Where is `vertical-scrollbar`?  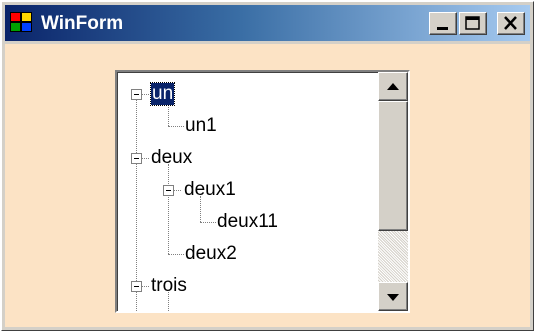
vertical-scrollbar is located at coordinates (393, 191).